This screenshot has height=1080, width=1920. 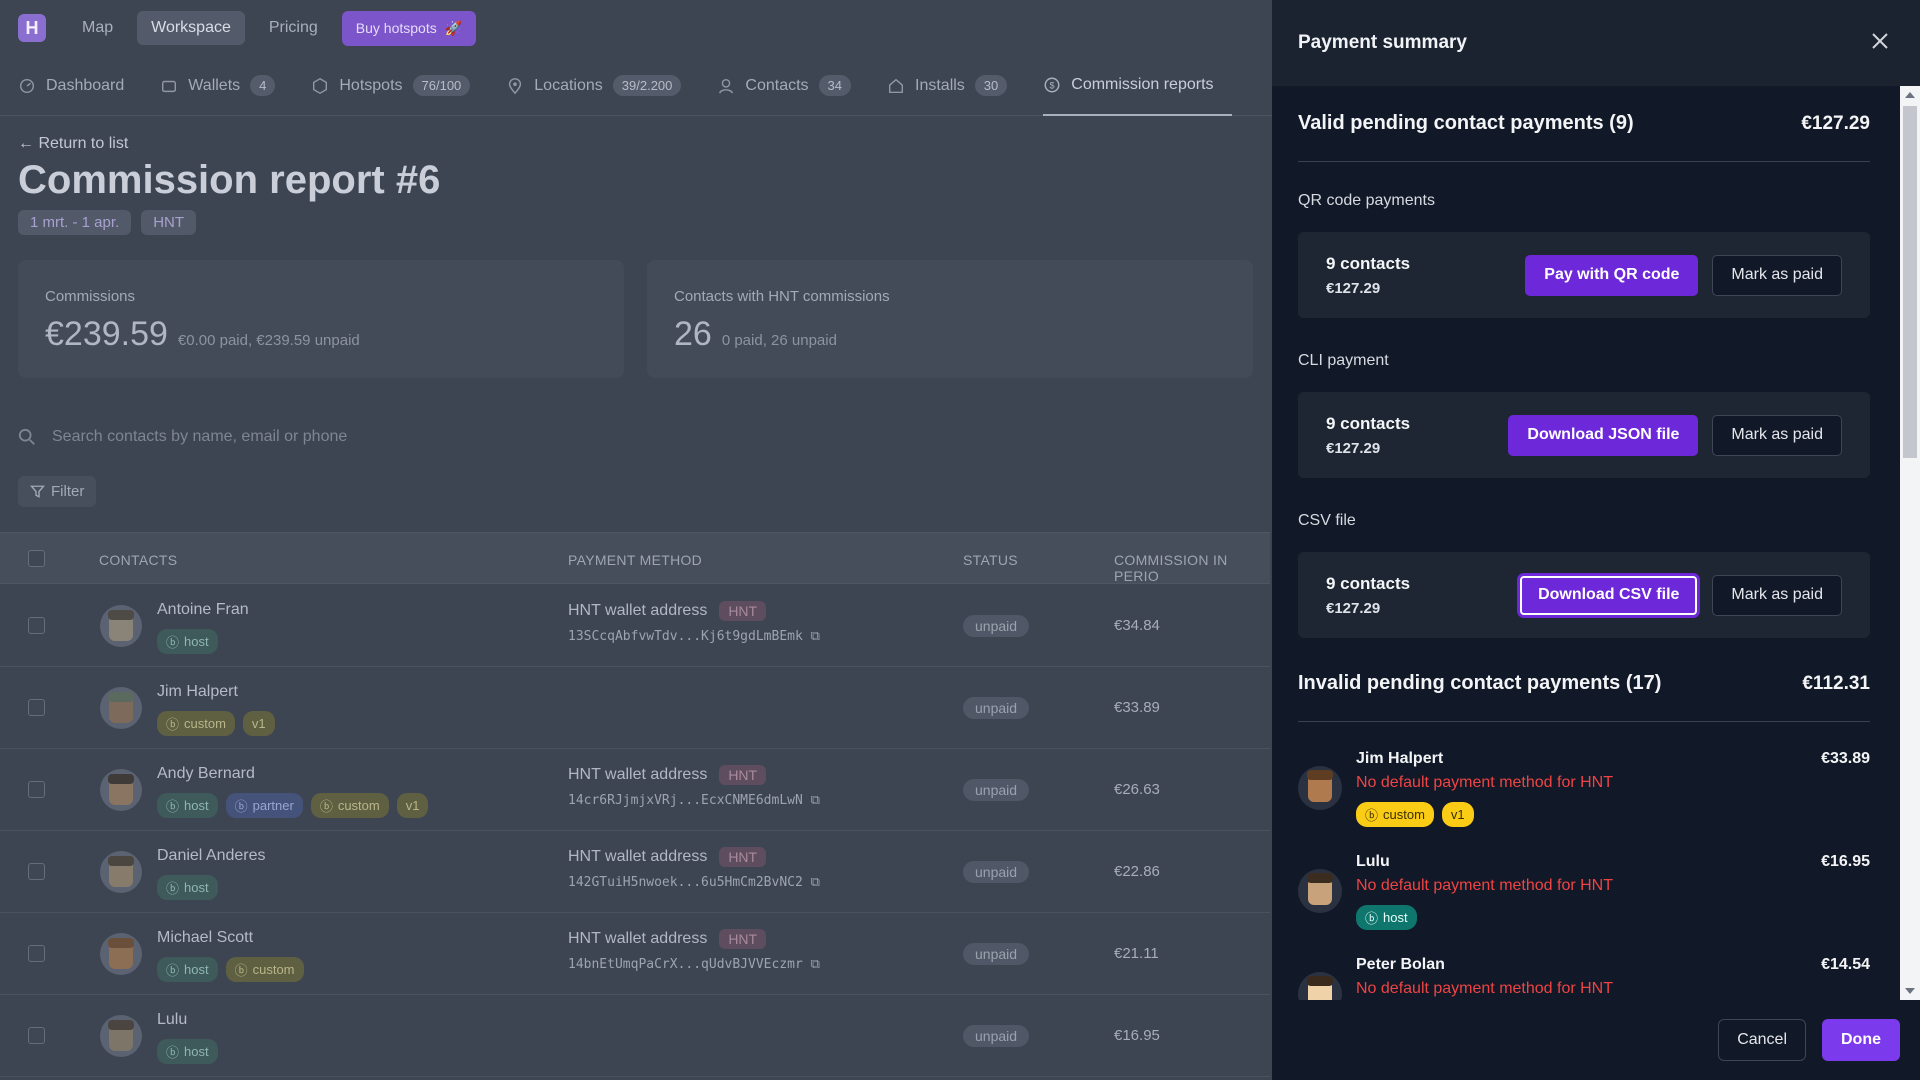 I want to click on search-input: Search contacts by name, email or phone, so click(x=182, y=437).